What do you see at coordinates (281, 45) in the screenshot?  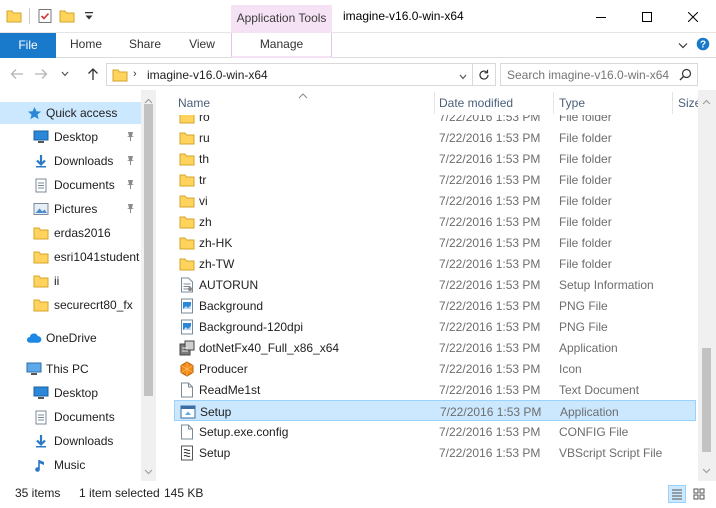 I see `tab-manage: Manage` at bounding box center [281, 45].